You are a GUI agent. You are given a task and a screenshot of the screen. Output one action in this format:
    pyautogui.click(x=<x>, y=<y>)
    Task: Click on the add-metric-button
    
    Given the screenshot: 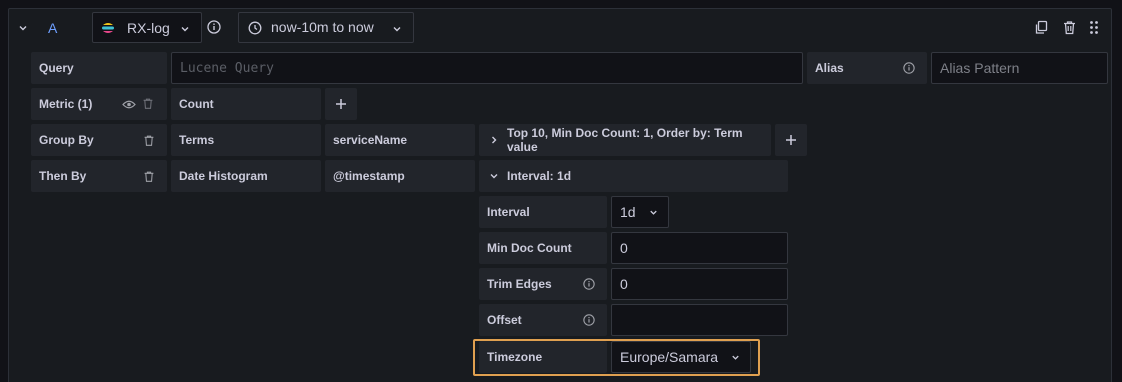 What is the action you would take?
    pyautogui.click(x=341, y=104)
    